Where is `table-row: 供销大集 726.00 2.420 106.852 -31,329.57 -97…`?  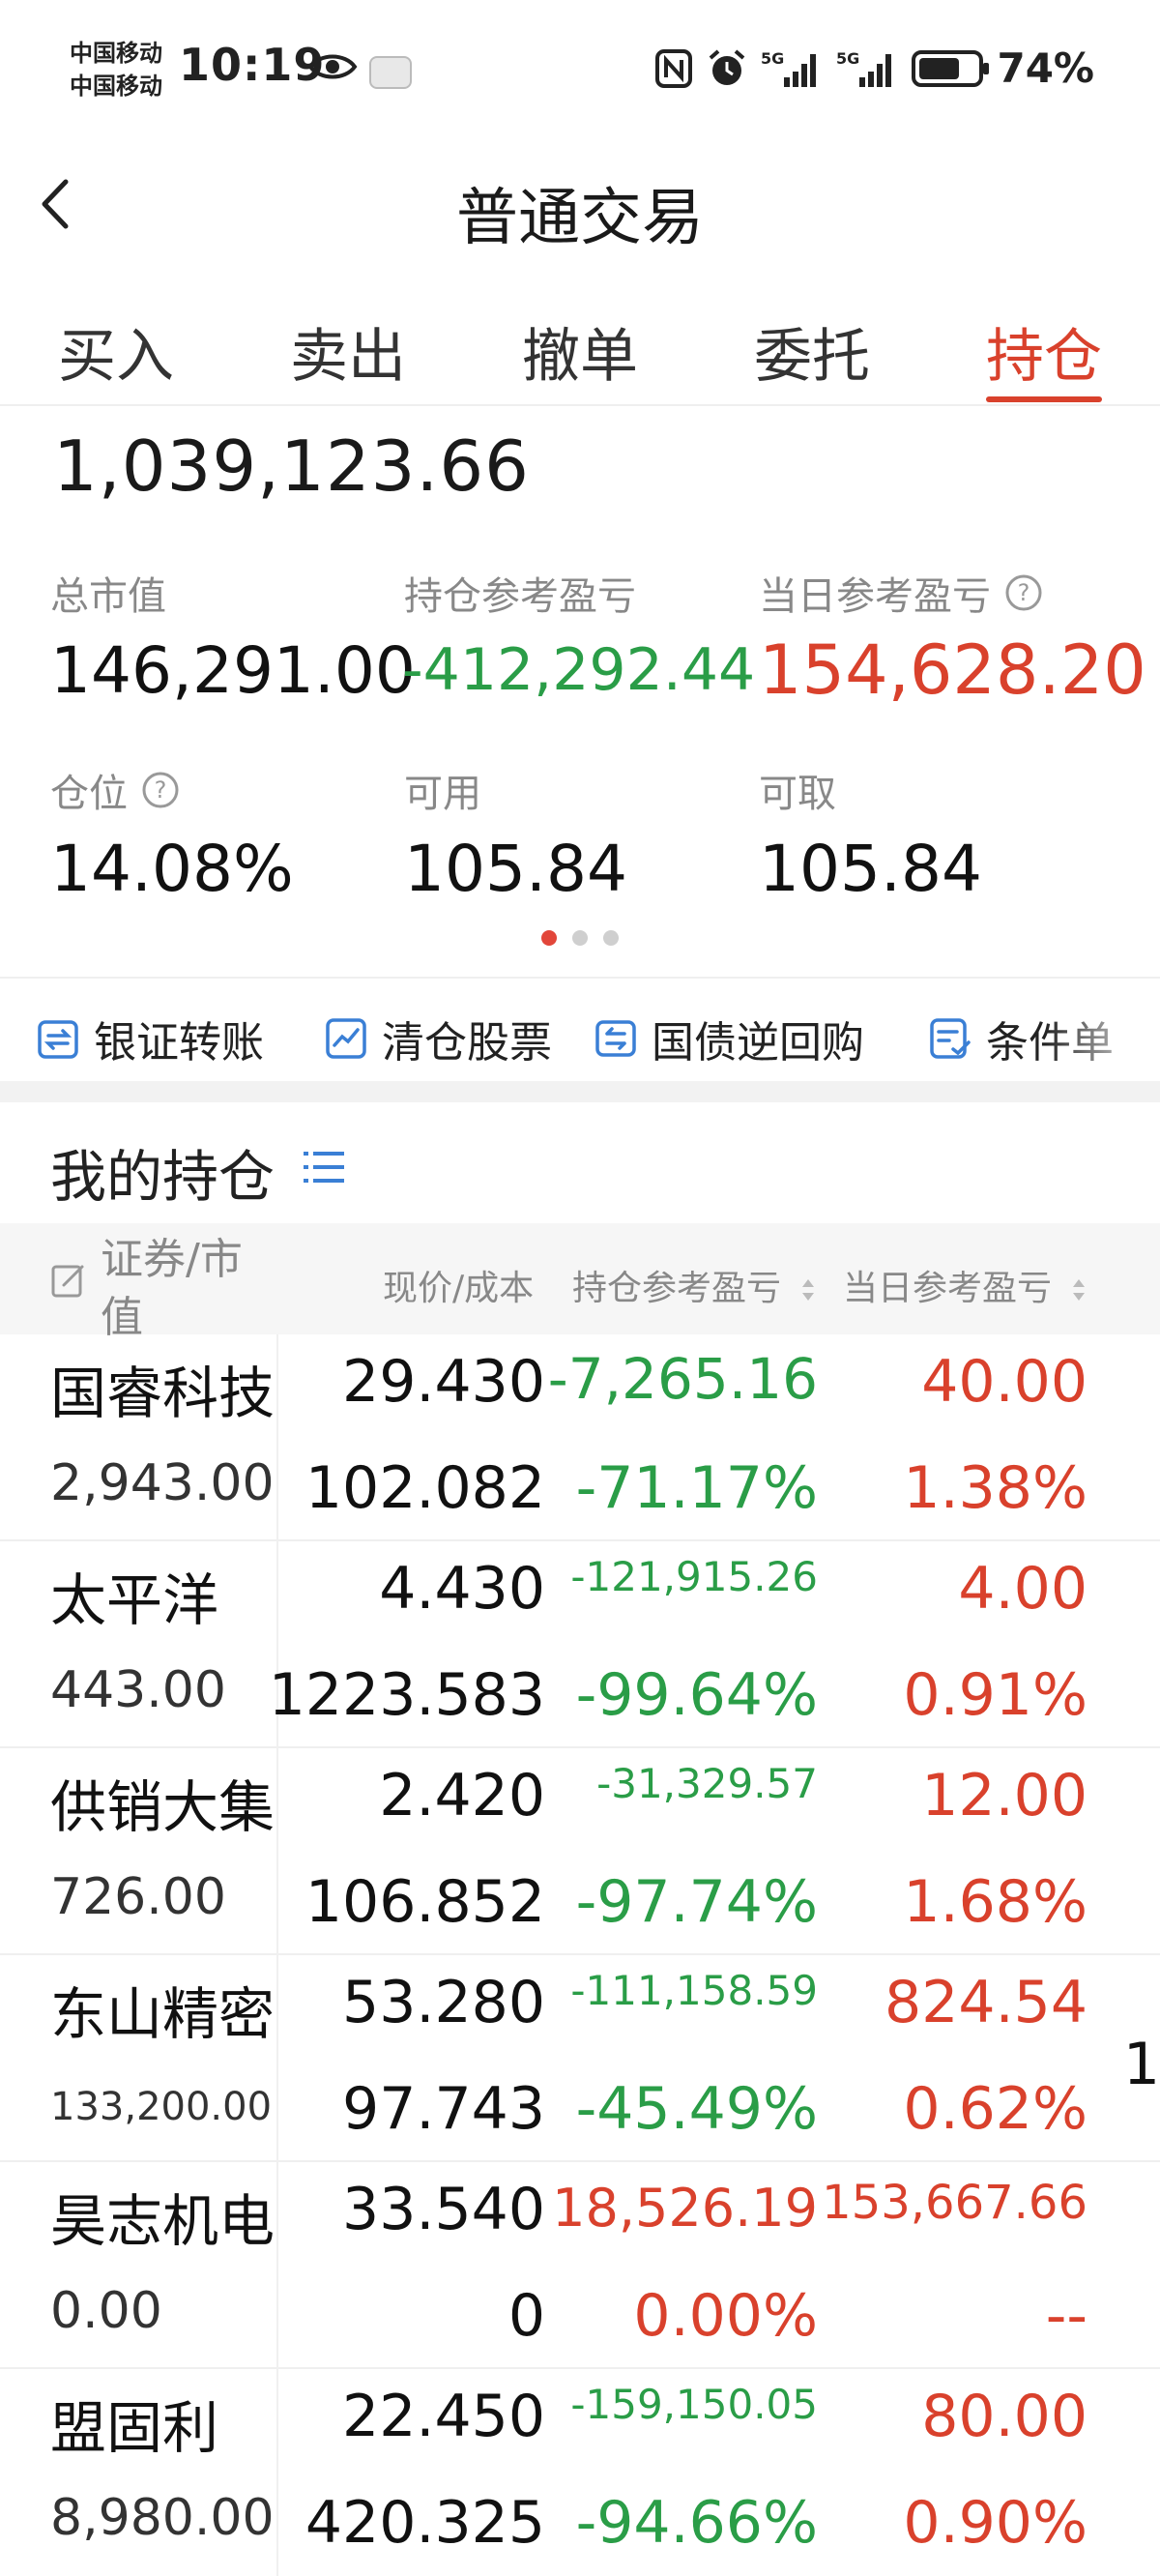 table-row: 供销大集 726.00 2.420 106.852 -31,329.57 -97… is located at coordinates (580, 1851).